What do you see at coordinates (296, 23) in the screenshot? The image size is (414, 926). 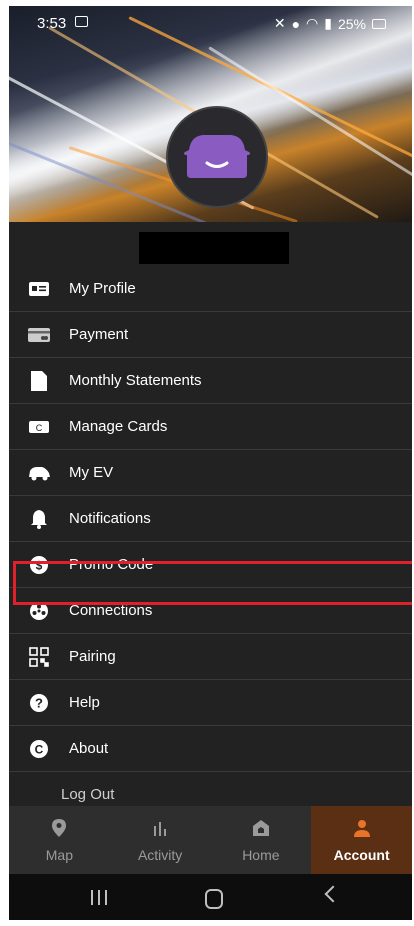 I see `location-icon: ●` at bounding box center [296, 23].